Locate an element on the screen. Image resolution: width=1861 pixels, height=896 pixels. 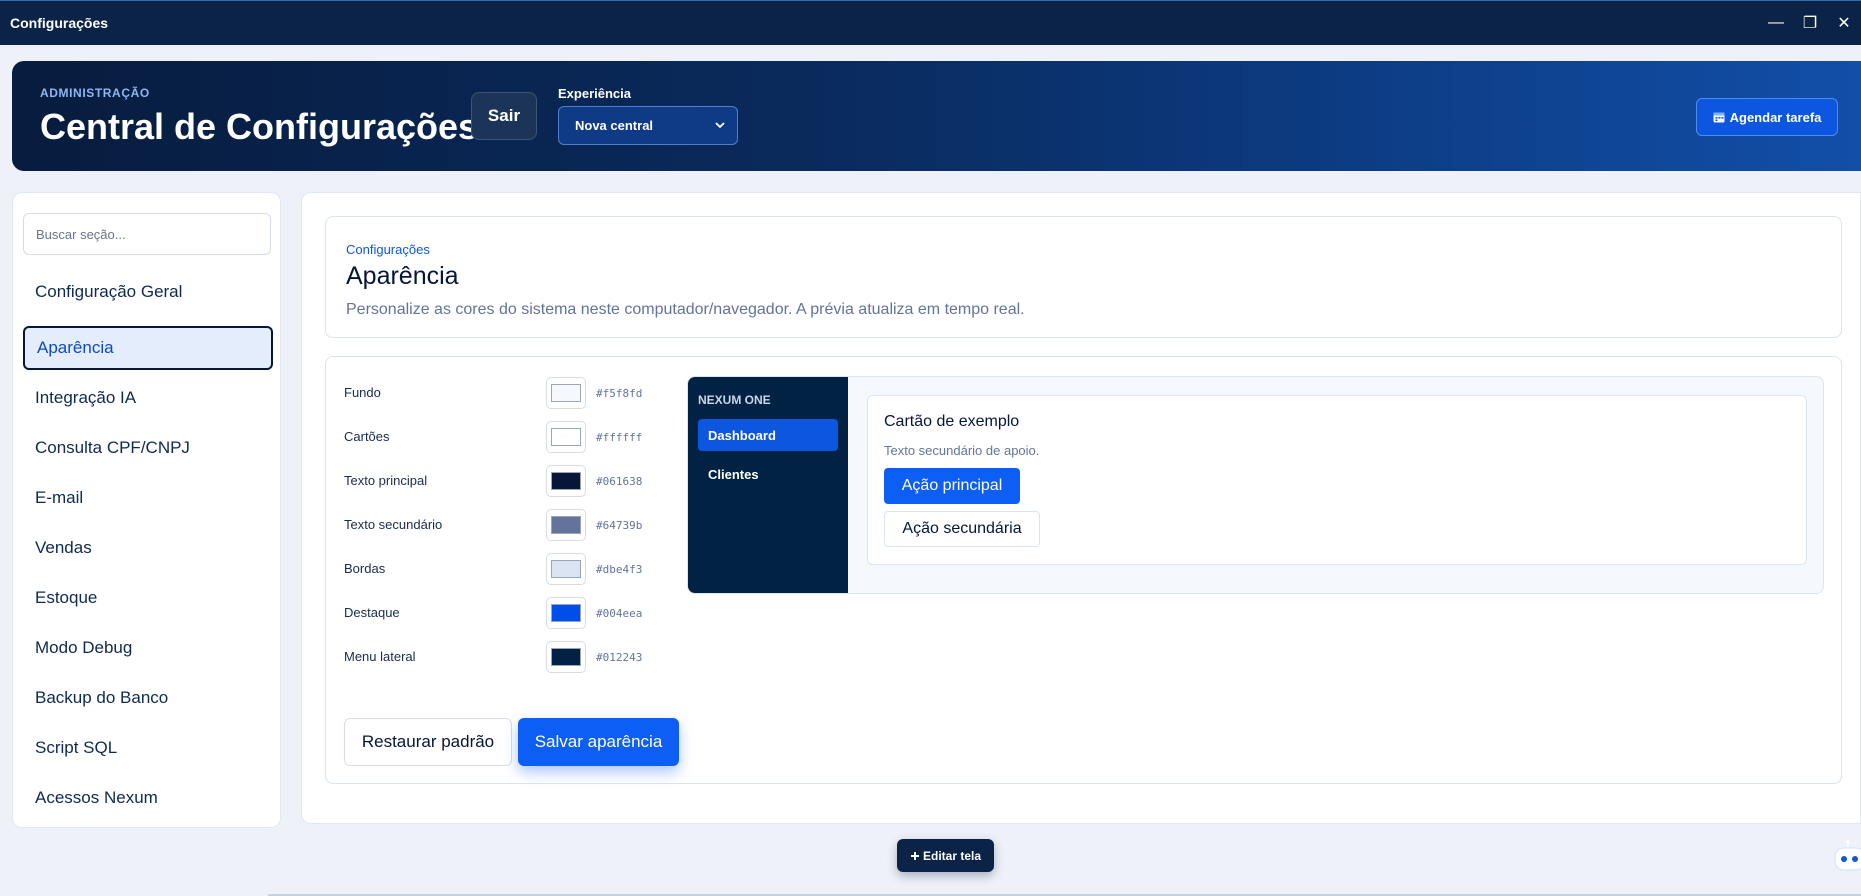
chevron-down-icon is located at coordinates (720, 125).